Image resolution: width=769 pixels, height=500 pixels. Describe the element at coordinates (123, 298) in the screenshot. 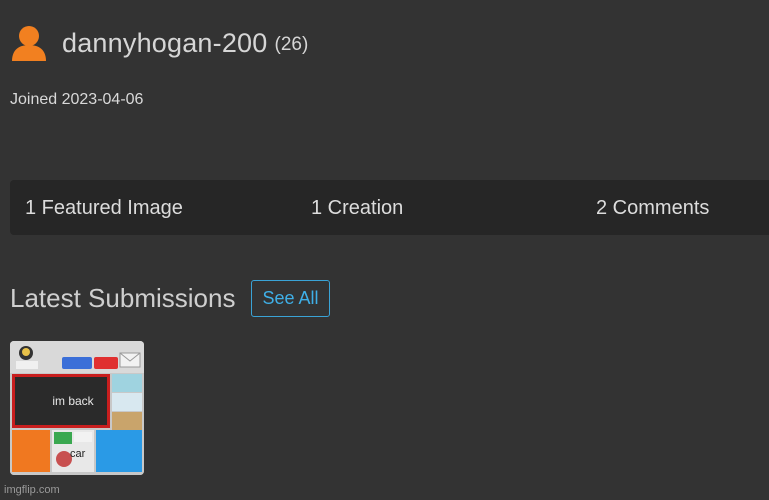

I see `latest-submissions-heading: Latest Submissions` at that location.